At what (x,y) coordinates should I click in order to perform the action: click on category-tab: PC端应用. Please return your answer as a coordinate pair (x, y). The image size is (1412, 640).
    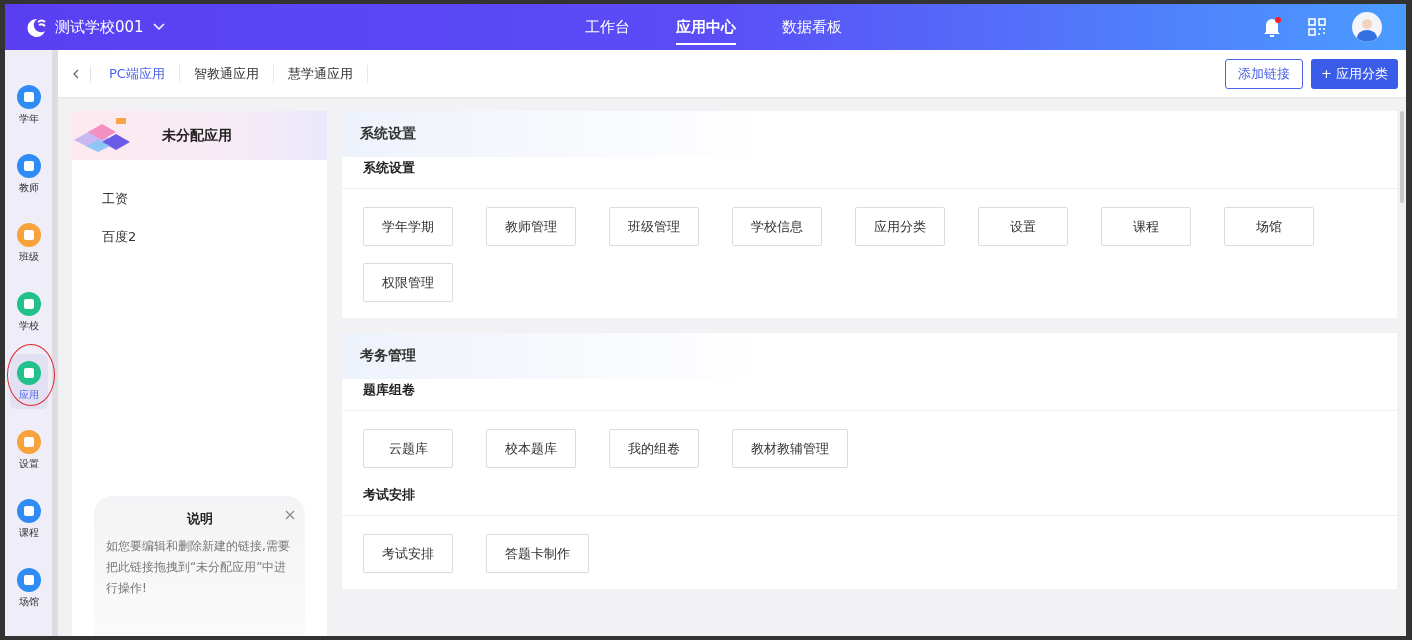
    Looking at the image, I should click on (137, 73).